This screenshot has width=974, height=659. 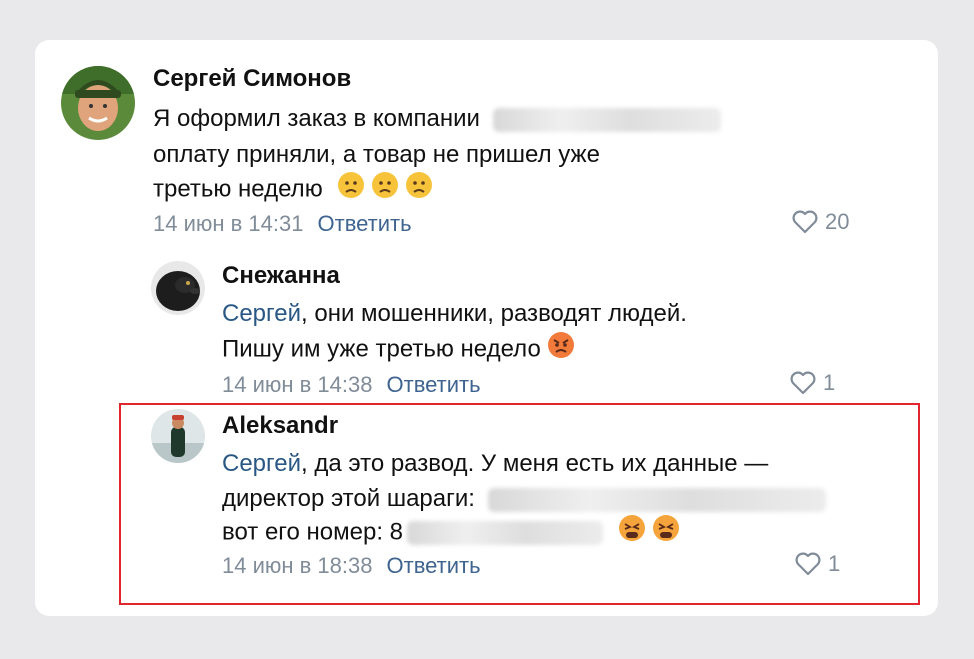 What do you see at coordinates (313, 532) in the screenshot?
I see `comment-text-line: вот его номер: 8` at bounding box center [313, 532].